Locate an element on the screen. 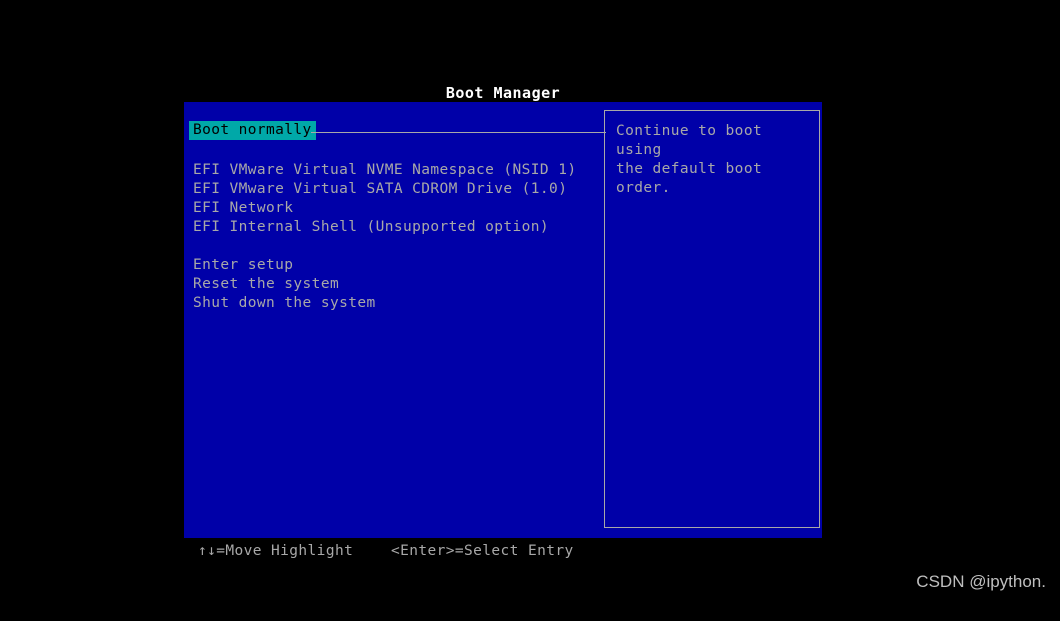  hint-select-entry: <Enter>=Select Entry is located at coordinates (482, 551).